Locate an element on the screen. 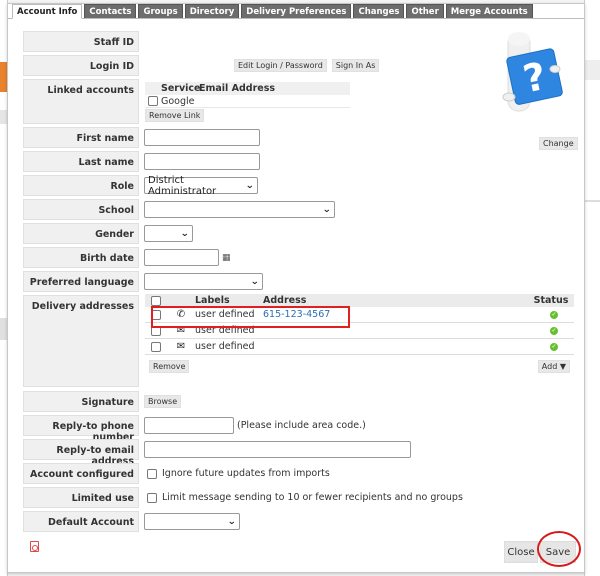 This screenshot has height=576, width=600. envelope-icon: ✉ is located at coordinates (181, 346).